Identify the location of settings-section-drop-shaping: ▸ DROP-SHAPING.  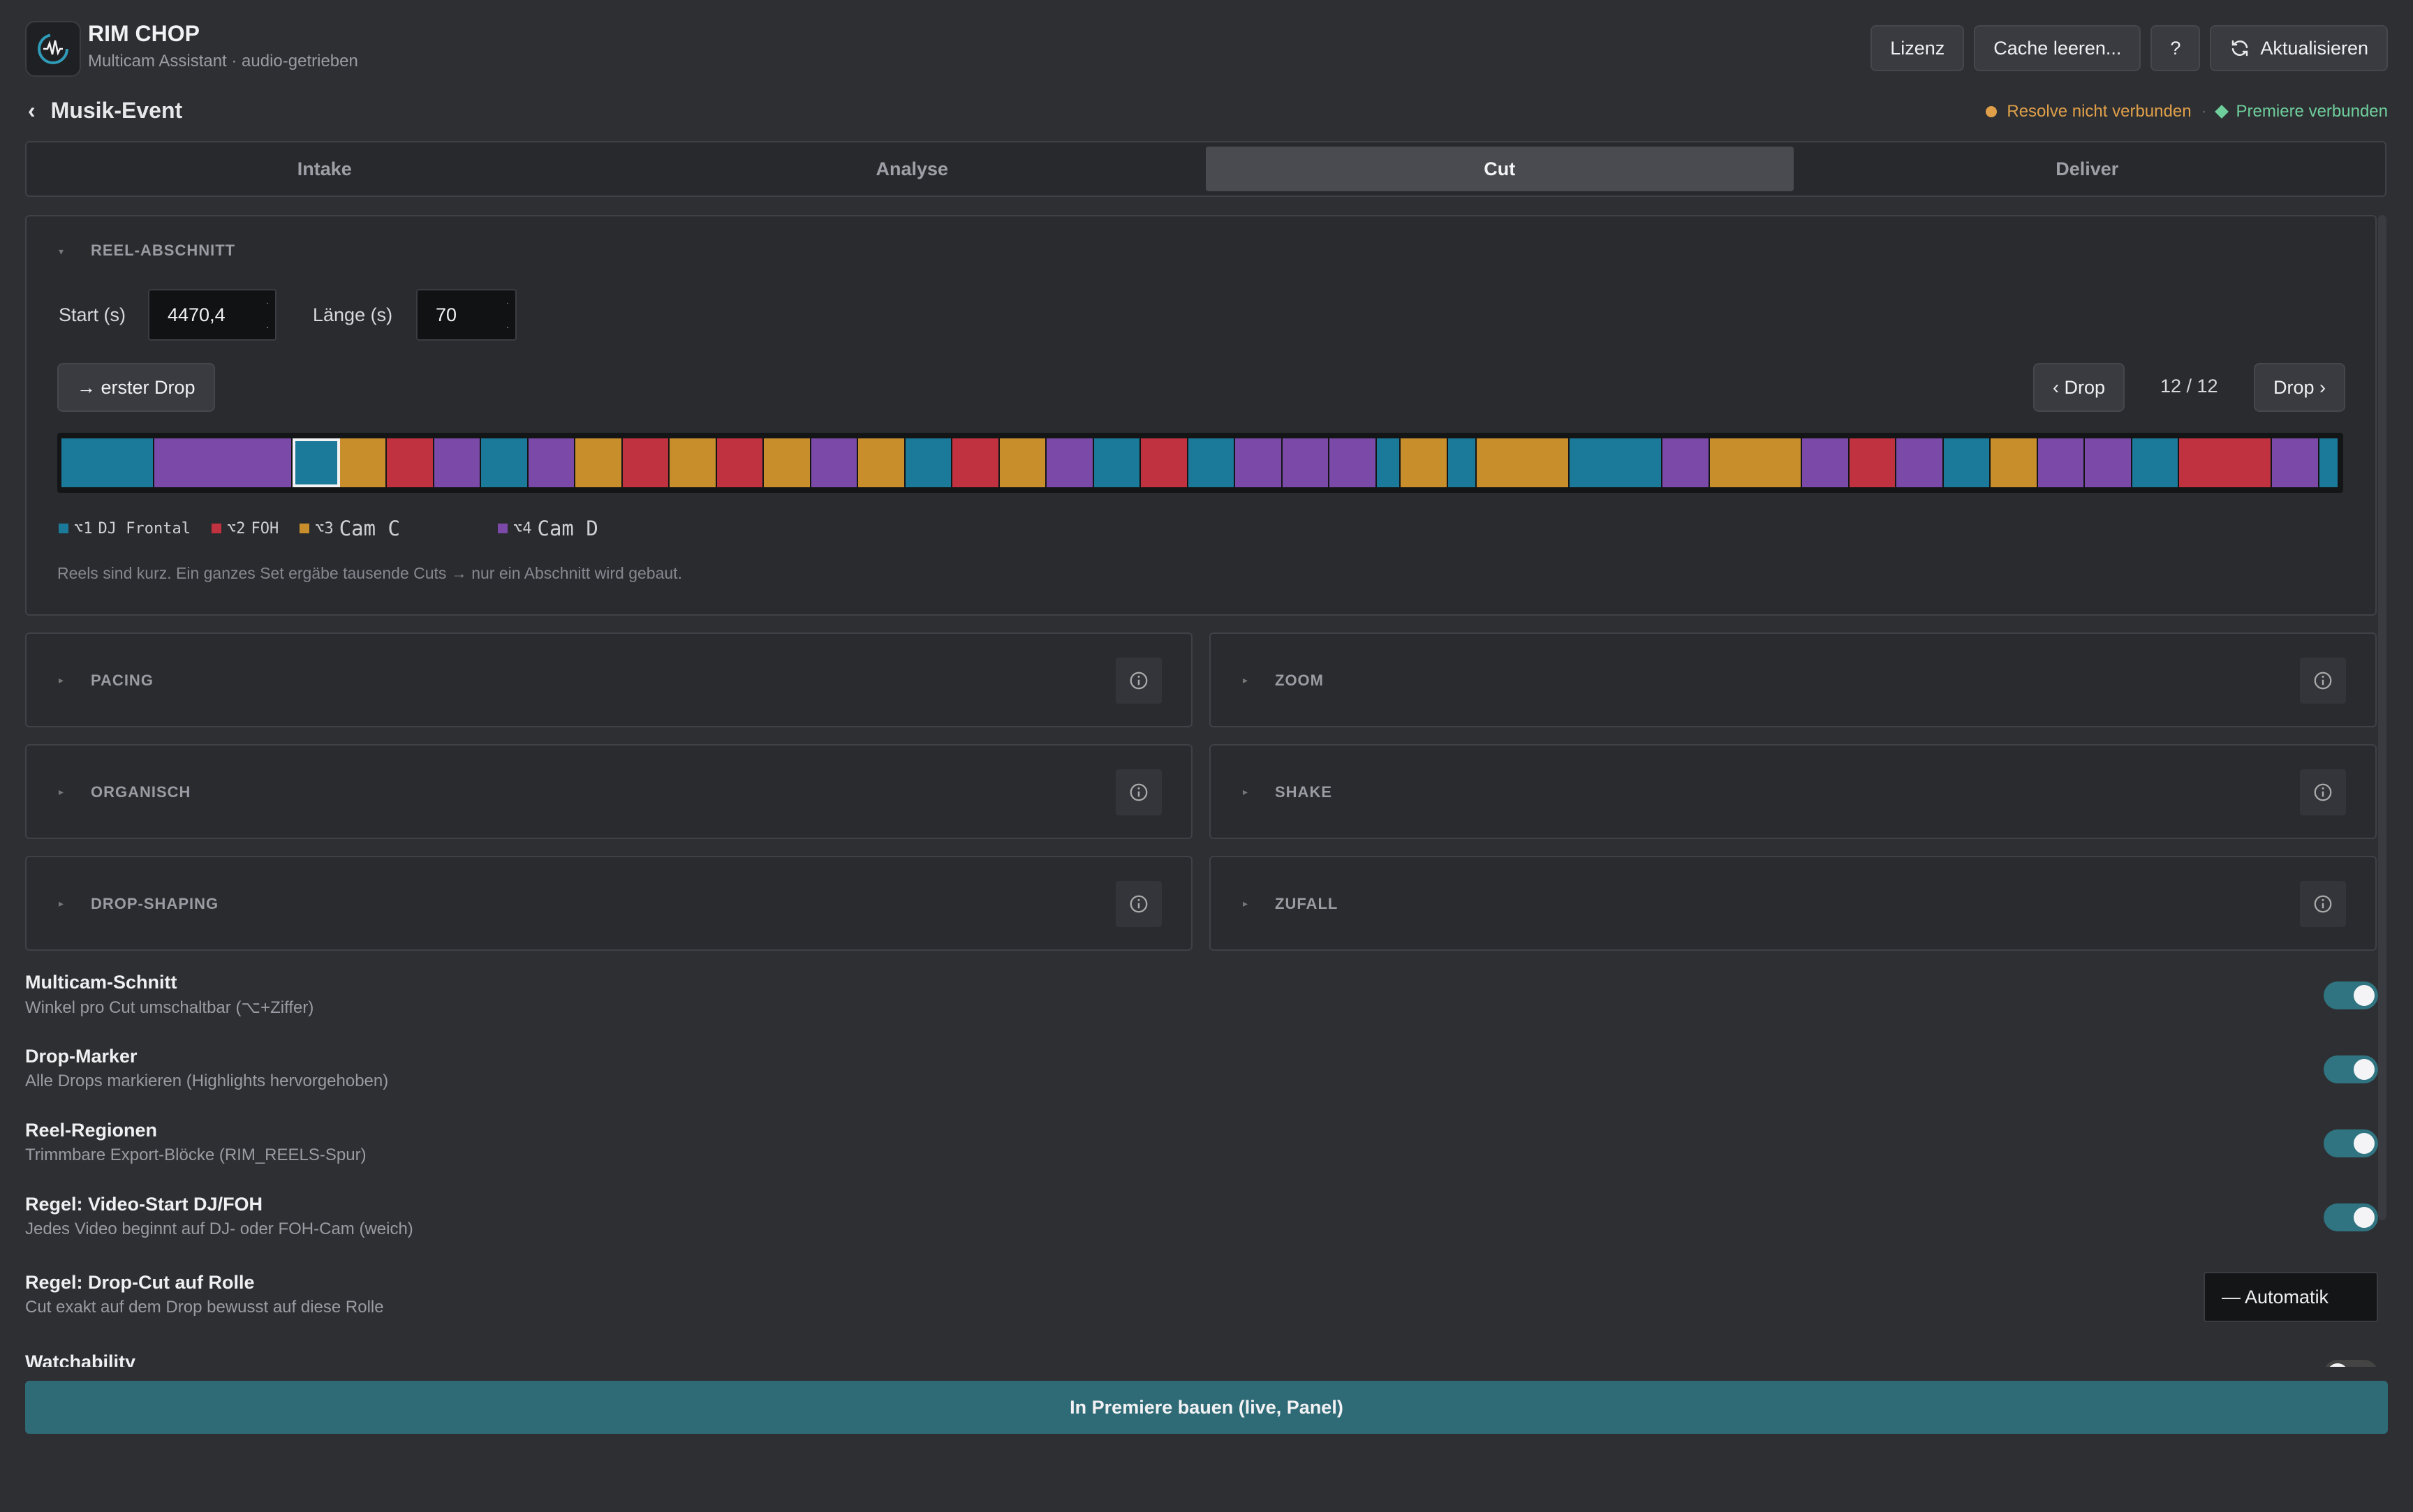
(609, 903).